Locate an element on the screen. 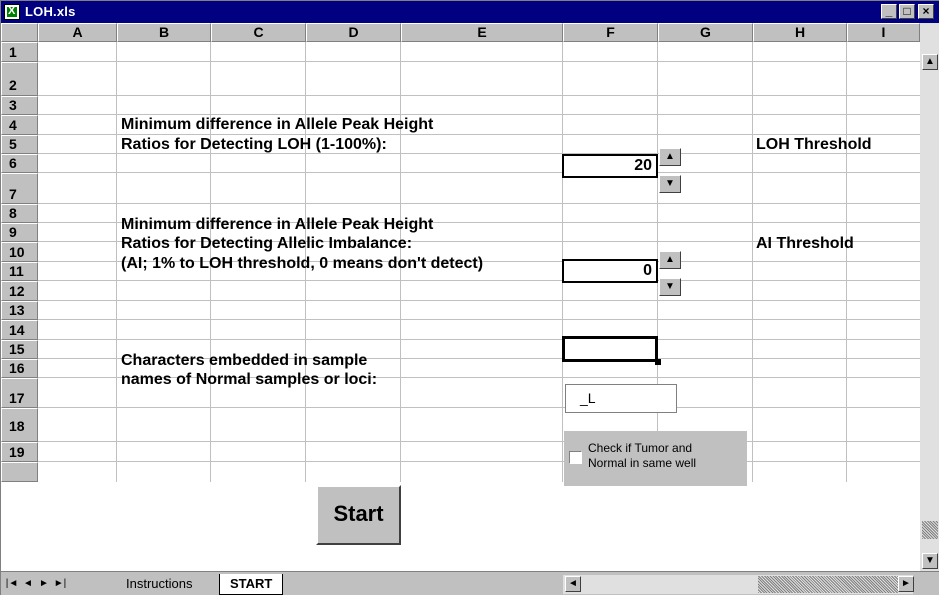 This screenshot has height=595, width=939. last-sheet-button: ►| is located at coordinates (60, 584).